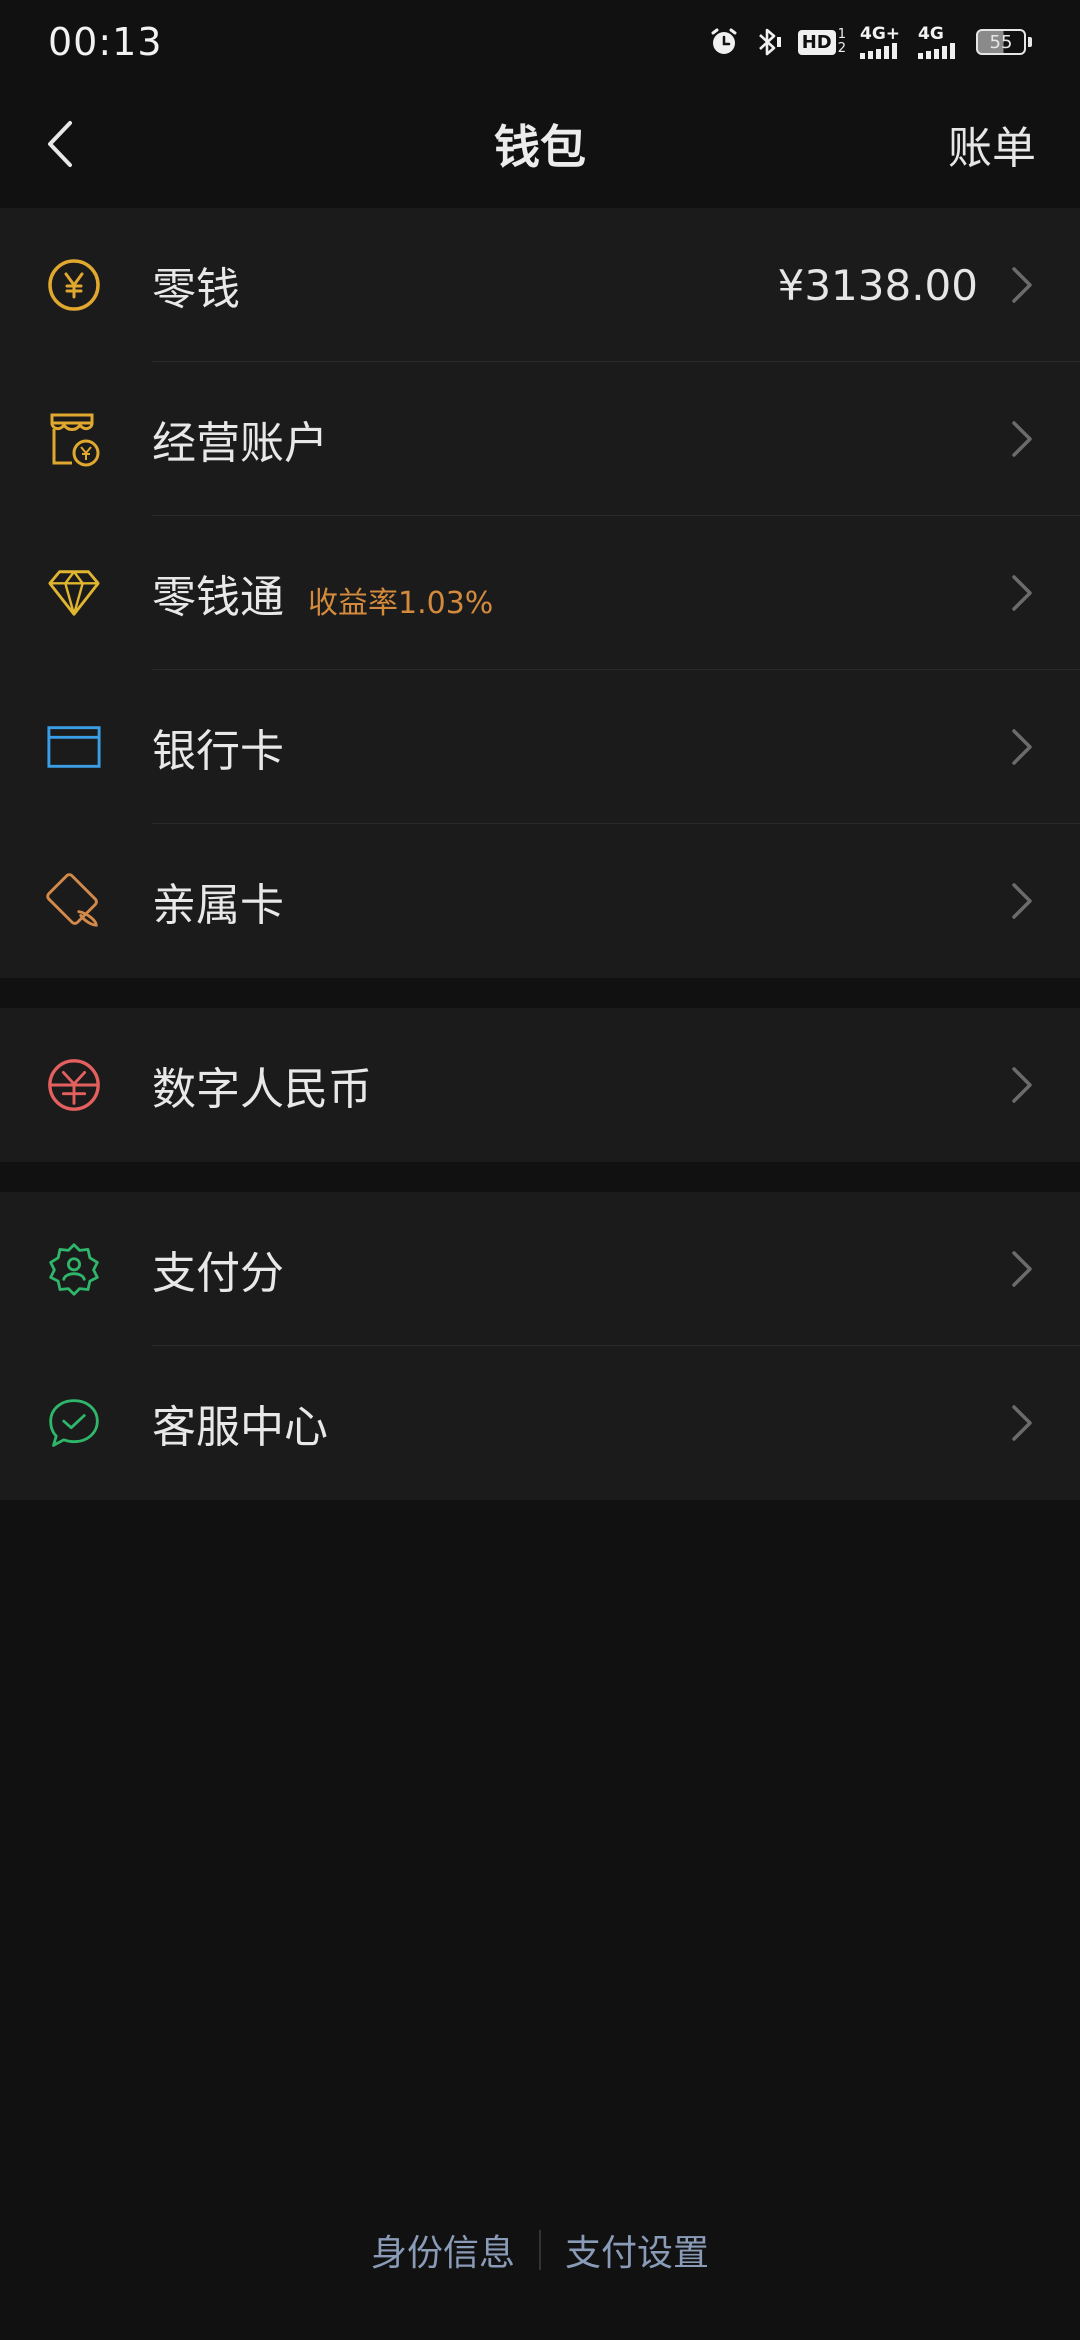 The height and width of the screenshot is (2340, 1080). I want to click on pay-settings-link: 支付设置, so click(637, 2250).